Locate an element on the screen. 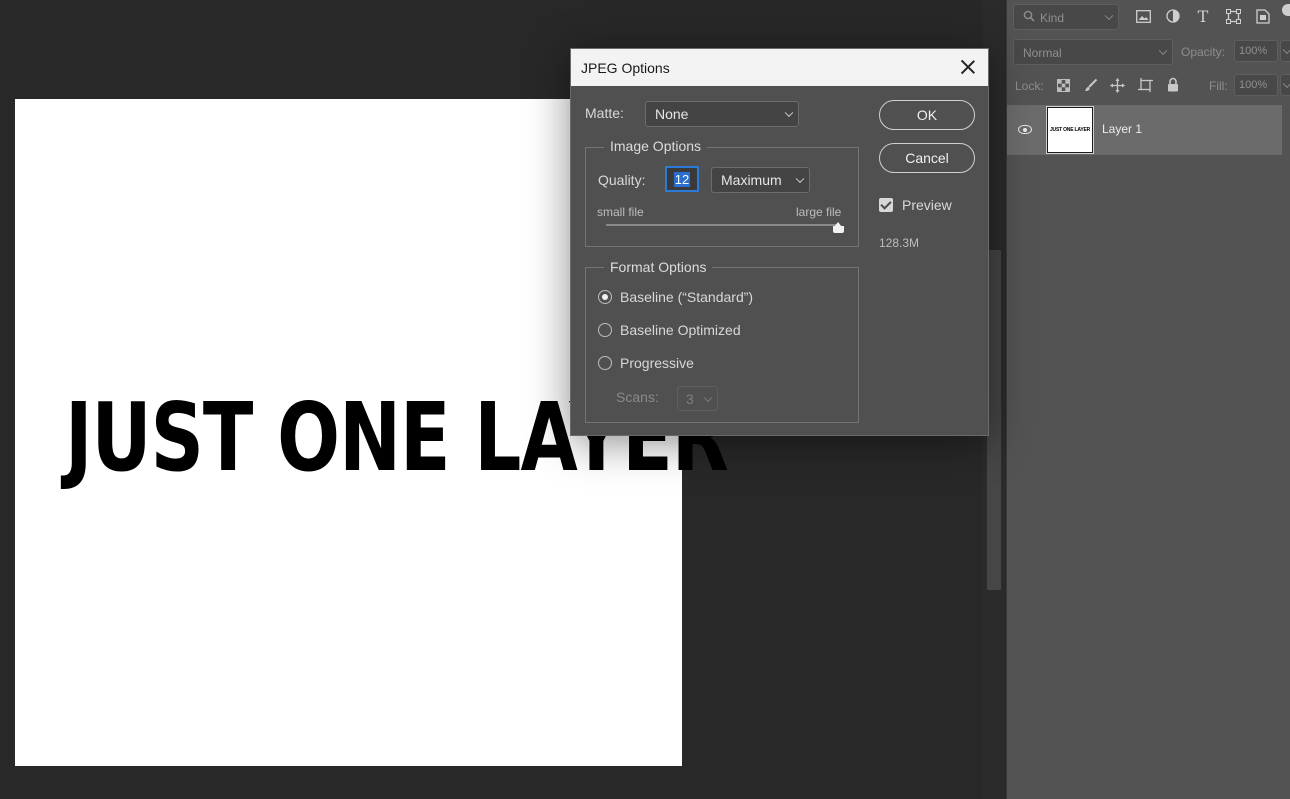 Image resolution: width=1290 pixels, height=799 pixels. shape-filter-icon is located at coordinates (1233, 16).